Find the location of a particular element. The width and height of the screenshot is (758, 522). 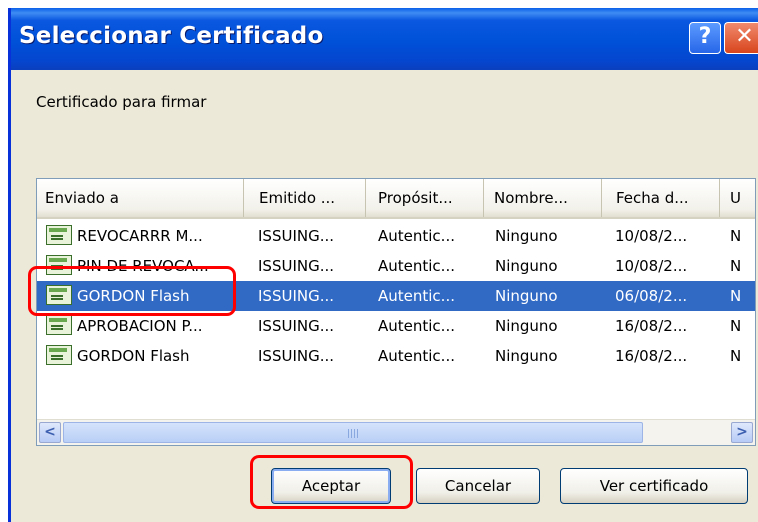

cancel-button: Cancelar is located at coordinates (478, 486).